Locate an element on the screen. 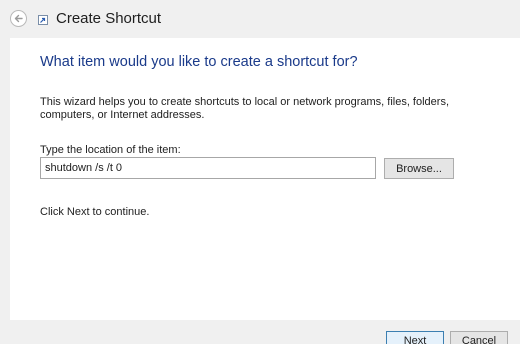  next-button: Next is located at coordinates (415, 337).